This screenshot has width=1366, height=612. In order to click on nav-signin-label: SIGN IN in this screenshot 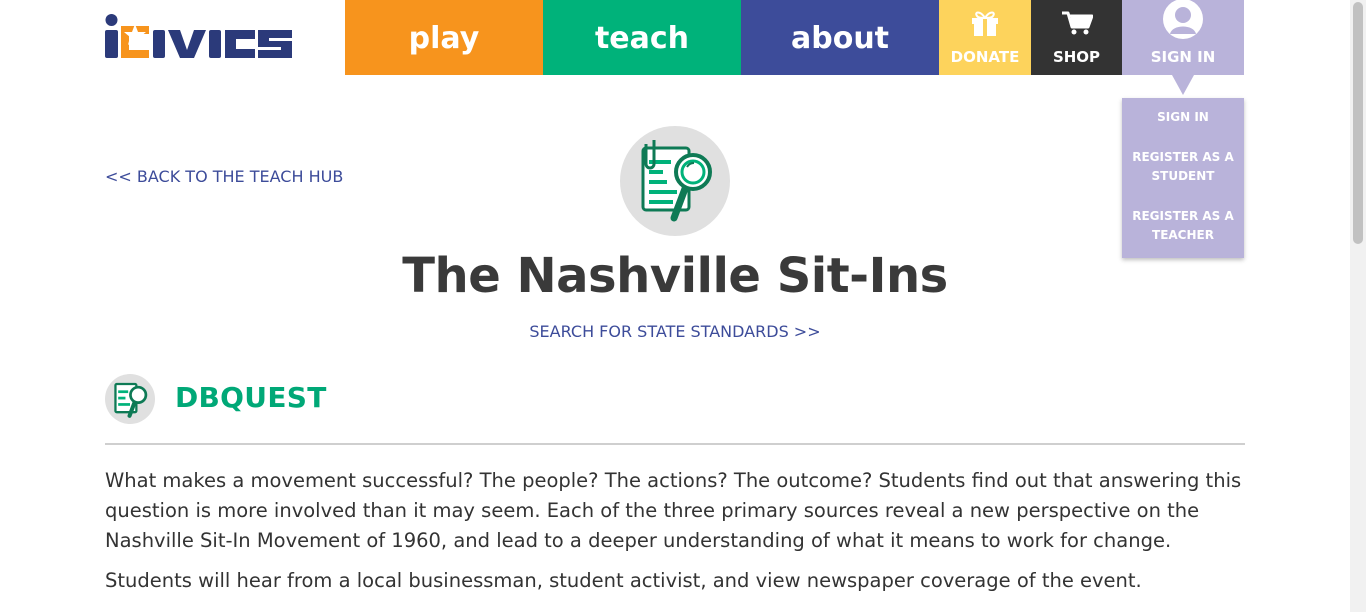, I will do `click(1183, 57)`.